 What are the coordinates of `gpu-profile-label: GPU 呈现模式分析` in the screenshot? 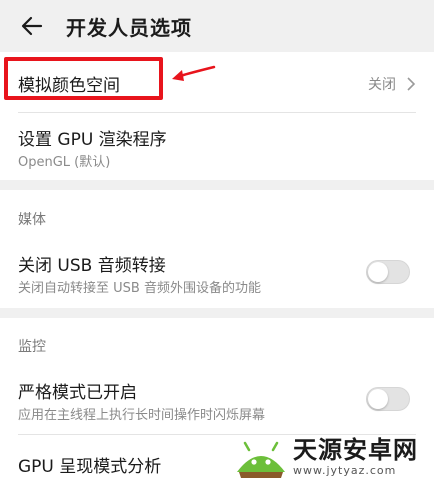 It's located at (90, 467).